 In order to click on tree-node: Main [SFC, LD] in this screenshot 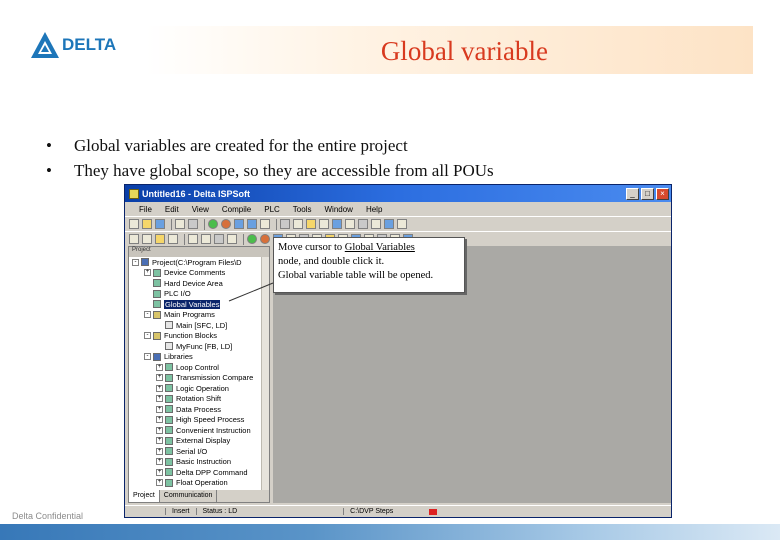, I will do `click(200, 325)`.